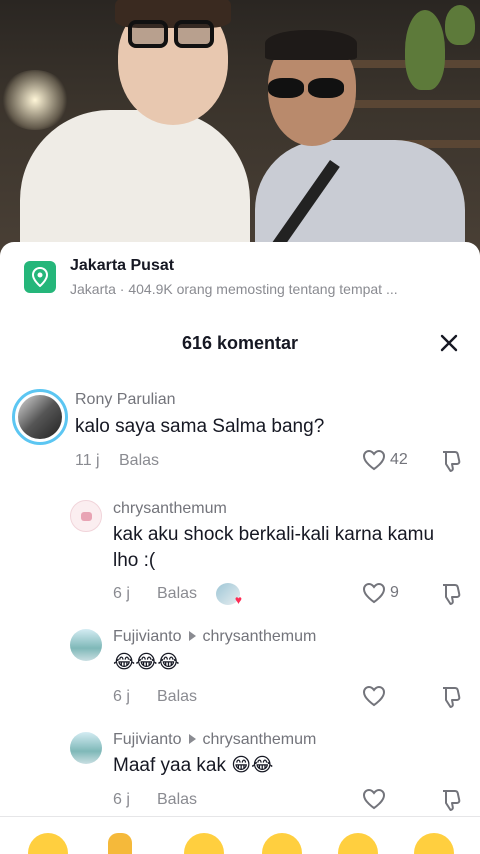 The image size is (480, 854). I want to click on emoji-pray-icon, so click(120, 843).